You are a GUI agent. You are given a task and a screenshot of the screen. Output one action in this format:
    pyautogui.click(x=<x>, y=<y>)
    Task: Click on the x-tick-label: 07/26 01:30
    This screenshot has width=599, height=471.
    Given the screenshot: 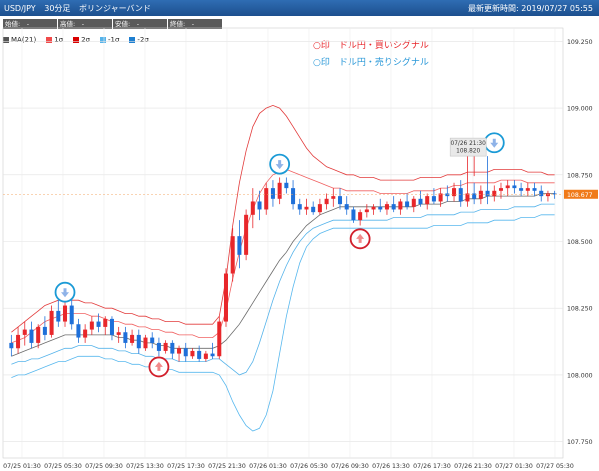 What is the action you would take?
    pyautogui.click(x=268, y=466)
    